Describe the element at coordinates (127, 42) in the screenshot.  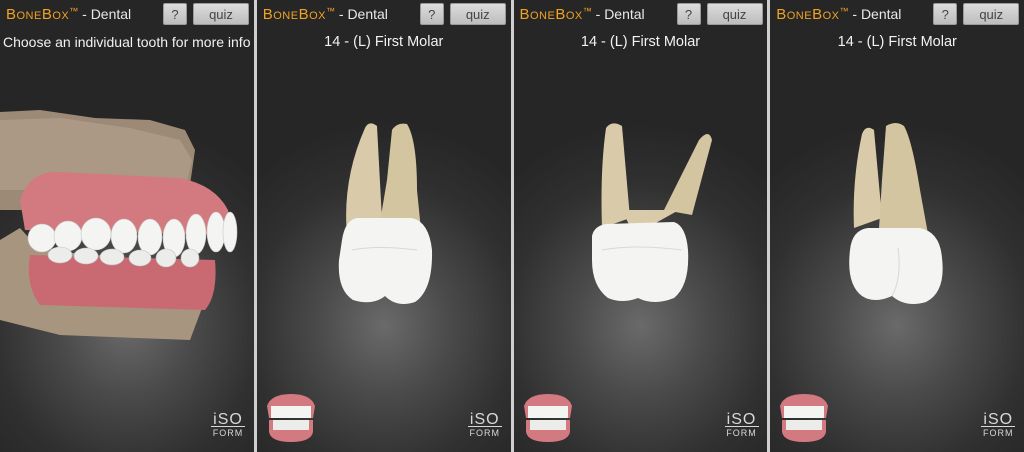
I see `instruction-text: Choose an individual tooth for more info` at that location.